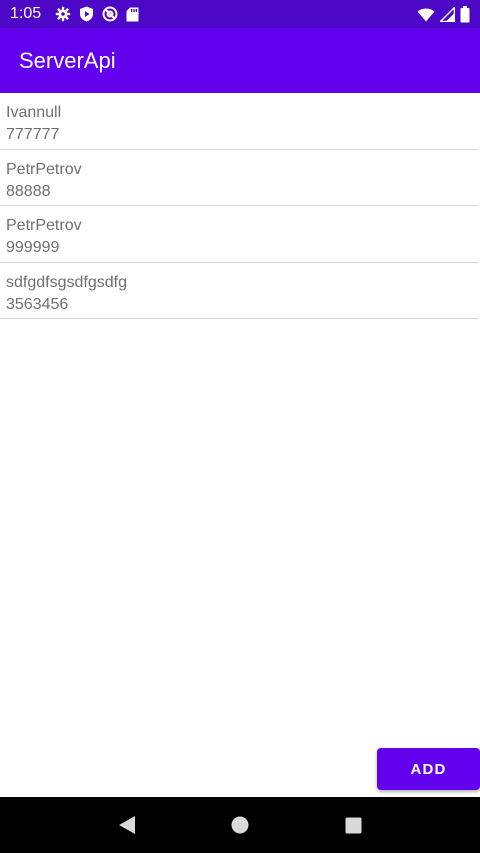 This screenshot has height=853, width=480. Describe the element at coordinates (63, 14) in the screenshot. I see `gear-icon` at that location.